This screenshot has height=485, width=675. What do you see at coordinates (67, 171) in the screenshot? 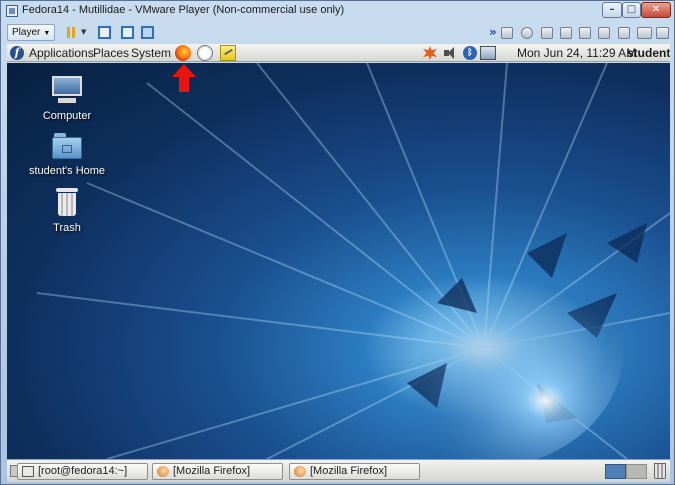
I see `desktop-icon-label: student's Home` at bounding box center [67, 171].